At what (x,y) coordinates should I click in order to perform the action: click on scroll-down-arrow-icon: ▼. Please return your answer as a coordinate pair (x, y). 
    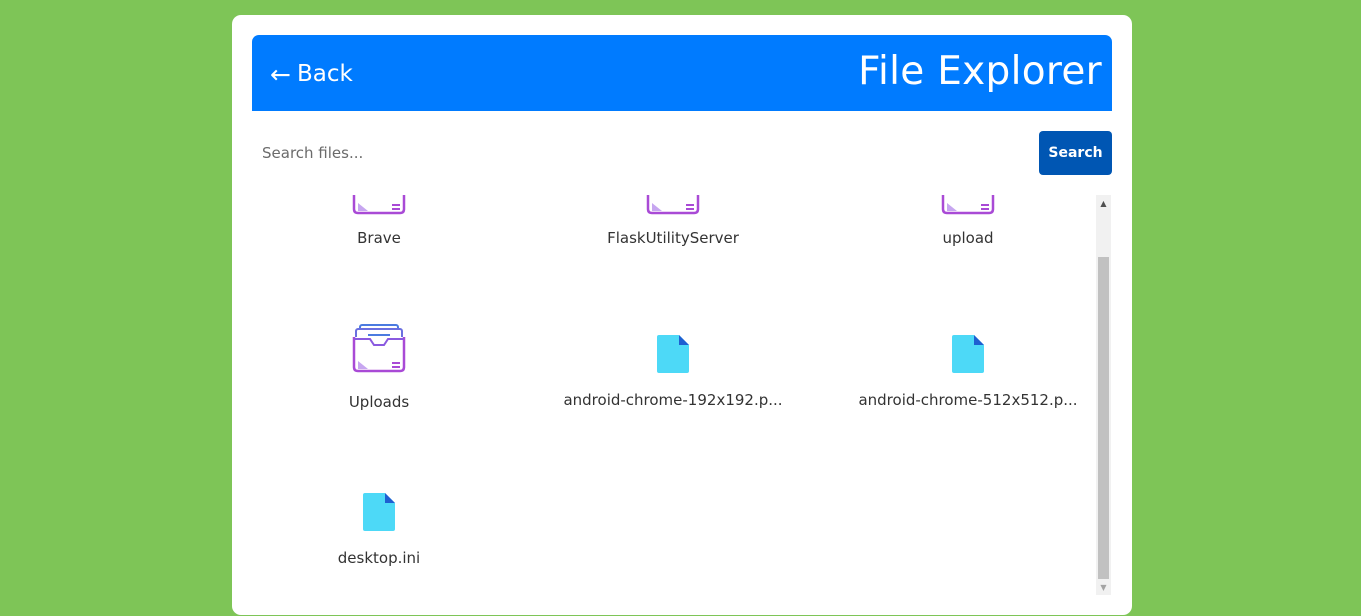
    Looking at the image, I should click on (1103, 587).